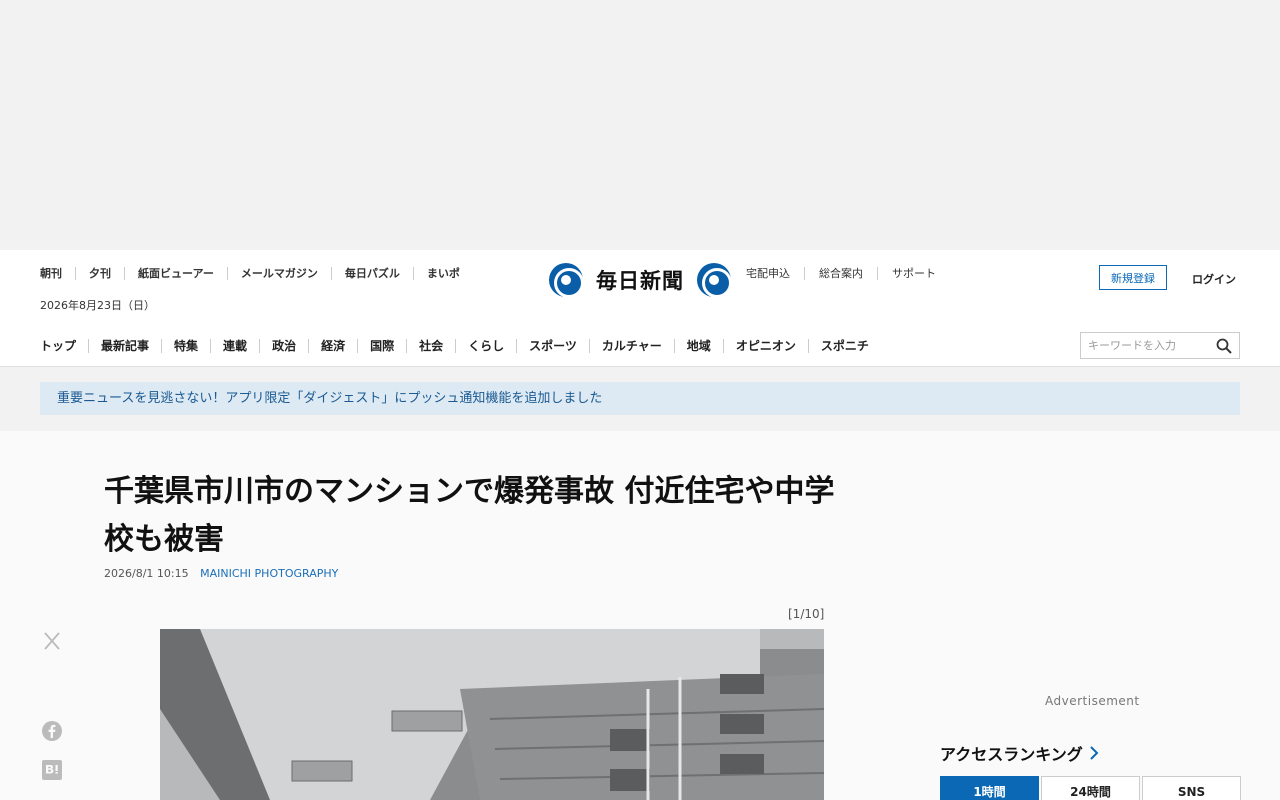  What do you see at coordinates (371, 273) in the screenshot?
I see `util-nav-puzzle: 毎日パズル` at bounding box center [371, 273].